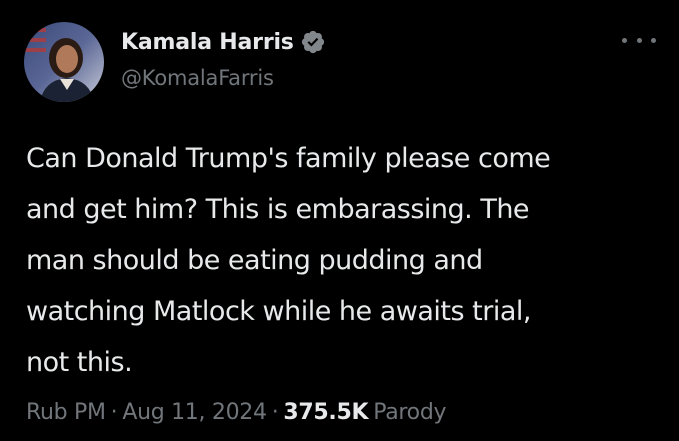  I want to click on tweet-text-line: Can Donald Trump's family please come, so click(288, 158).